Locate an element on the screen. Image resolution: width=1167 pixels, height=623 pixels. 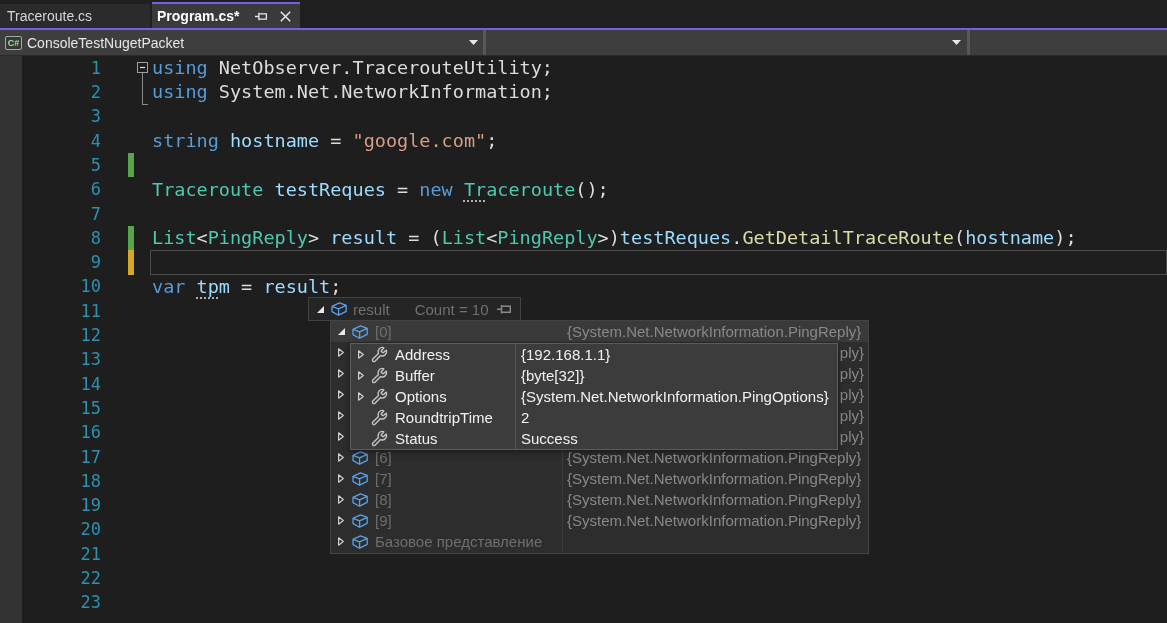
line-number: 12 is located at coordinates (90, 335).